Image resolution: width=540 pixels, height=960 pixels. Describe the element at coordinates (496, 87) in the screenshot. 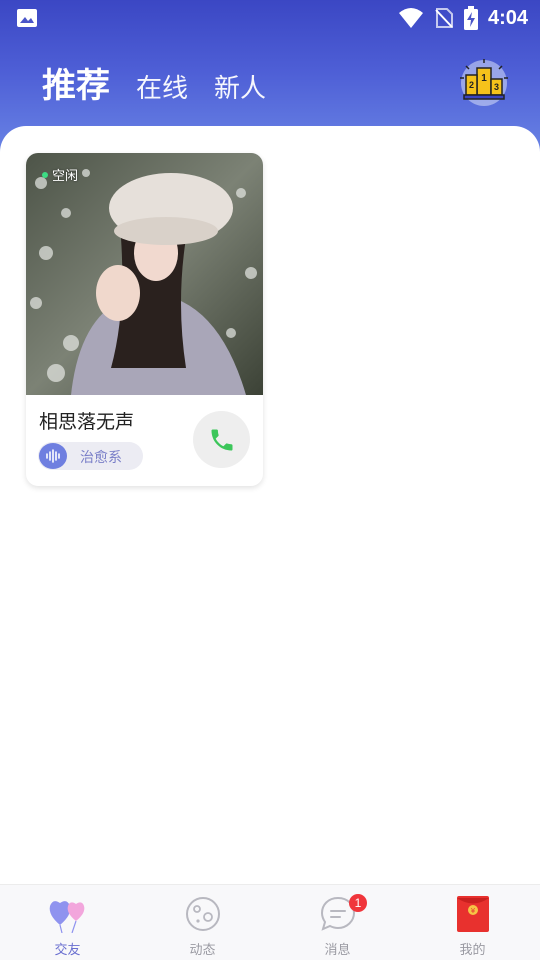

I see `svg-text: 3` at that location.